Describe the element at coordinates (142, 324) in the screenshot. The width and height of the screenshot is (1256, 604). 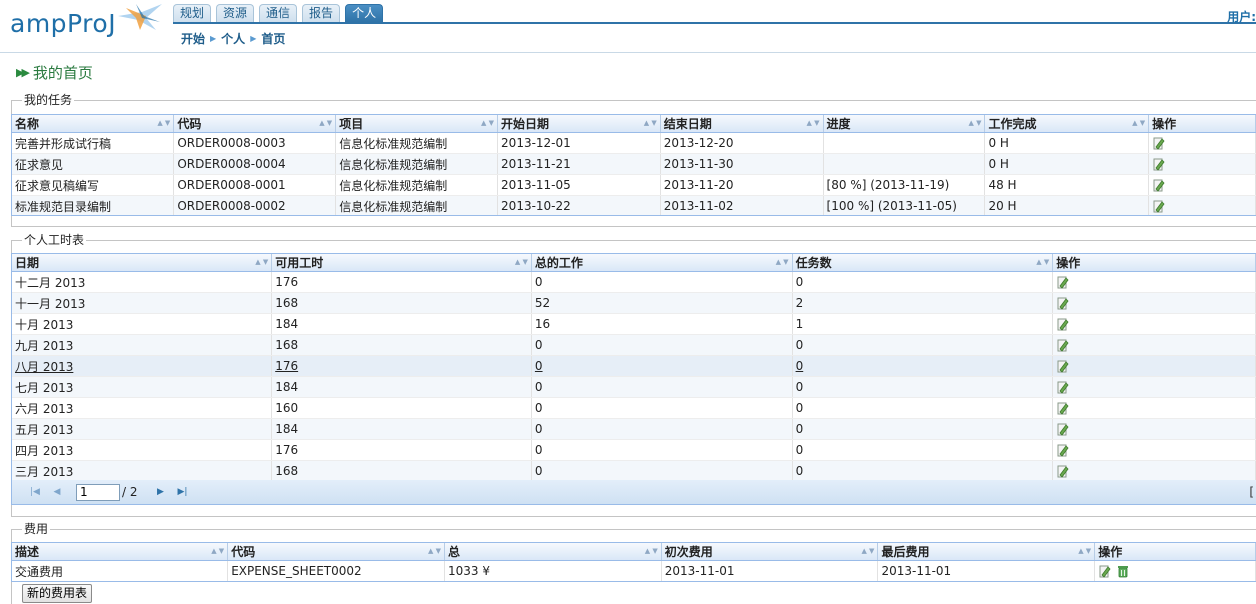
I see `cell-date: 十月 2013` at that location.